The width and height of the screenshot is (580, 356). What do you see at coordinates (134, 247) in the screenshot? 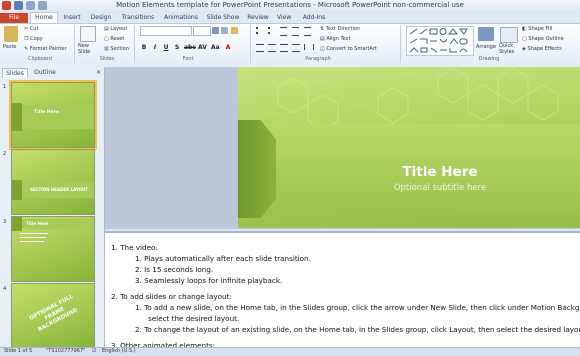
I see `notes-line: 1. The video:` at bounding box center [134, 247].